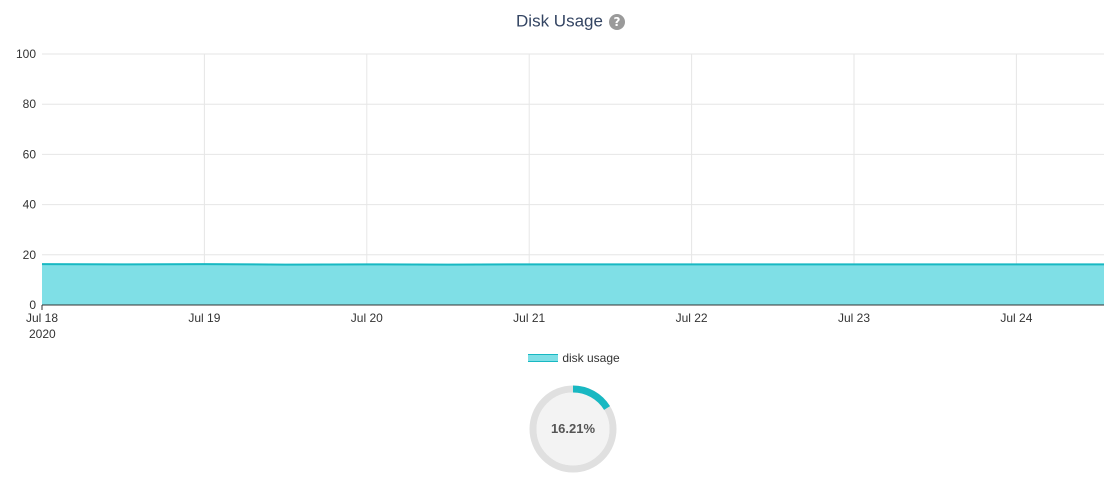 This screenshot has width=1111, height=481. What do you see at coordinates (204, 318) in the screenshot?
I see `x-tick-label: Jul 19` at bounding box center [204, 318].